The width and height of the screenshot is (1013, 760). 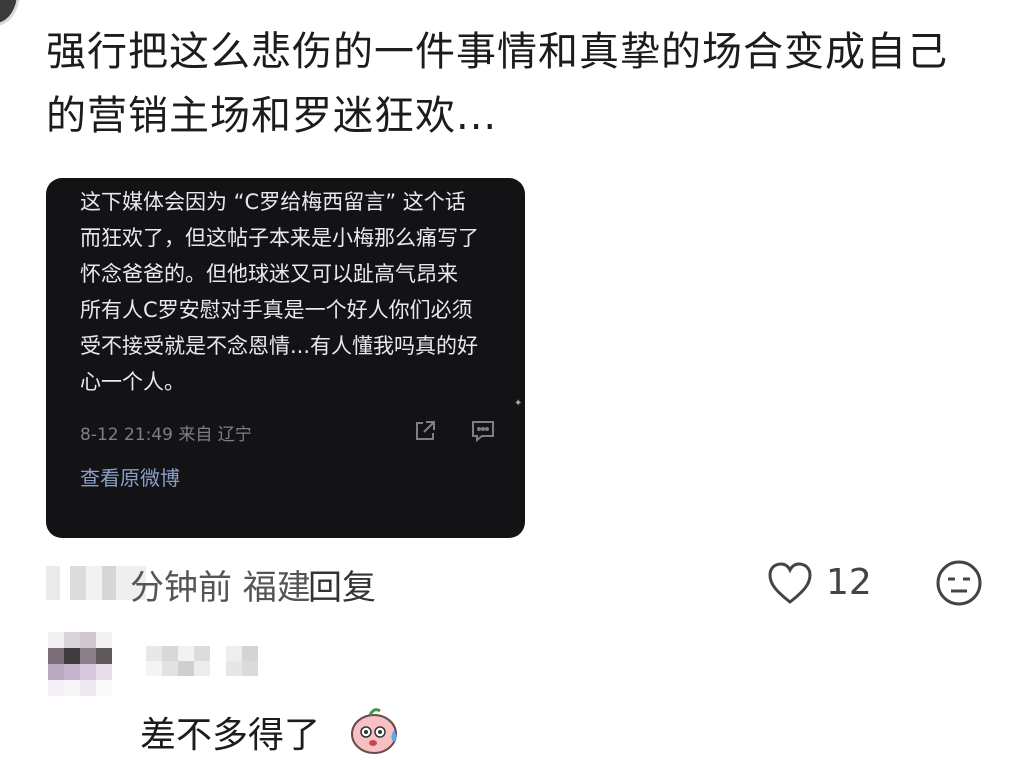 I want to click on quote-line: 而狂欢了，但这帖子本来是小梅那么痛写了, so click(x=279, y=238).